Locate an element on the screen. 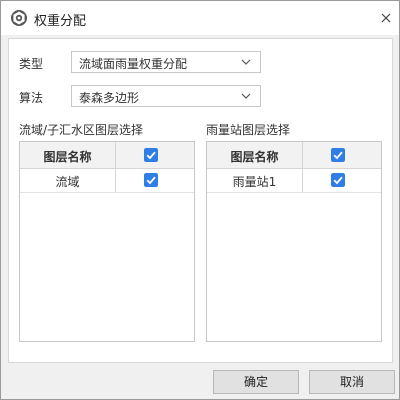 This screenshot has height=400, width=400. station-row-layer-name: 雨量站1 is located at coordinates (254, 182).